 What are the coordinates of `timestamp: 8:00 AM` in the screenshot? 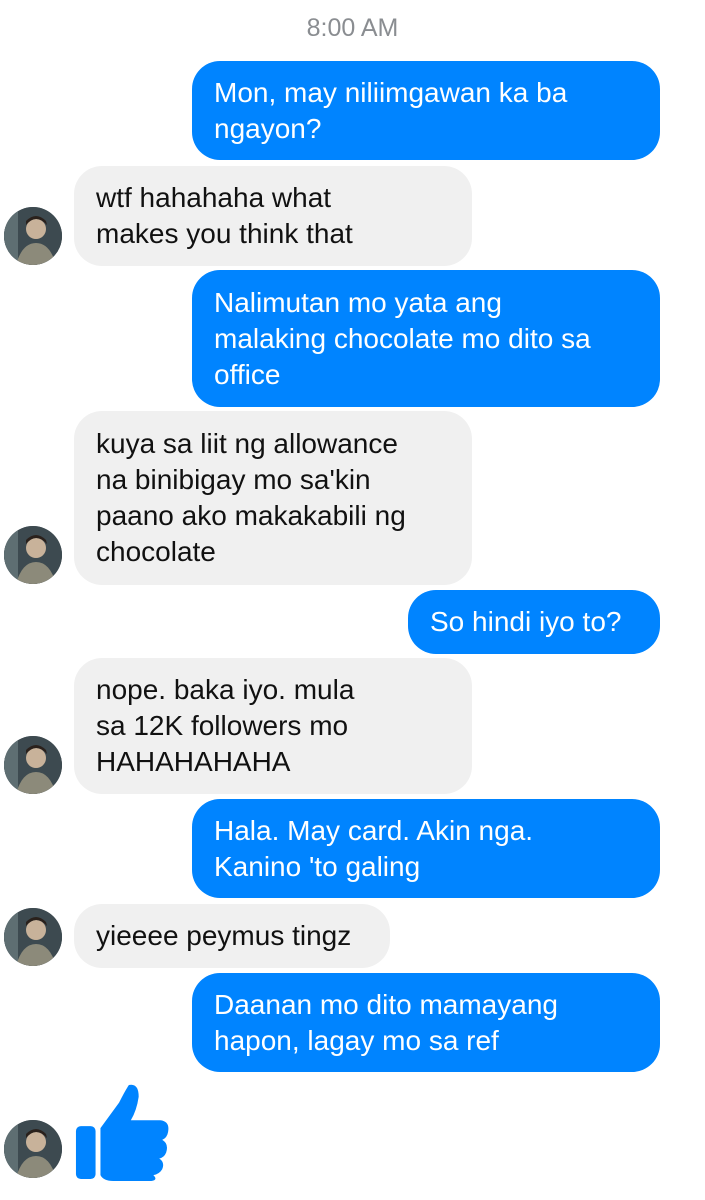 It's located at (352, 28).